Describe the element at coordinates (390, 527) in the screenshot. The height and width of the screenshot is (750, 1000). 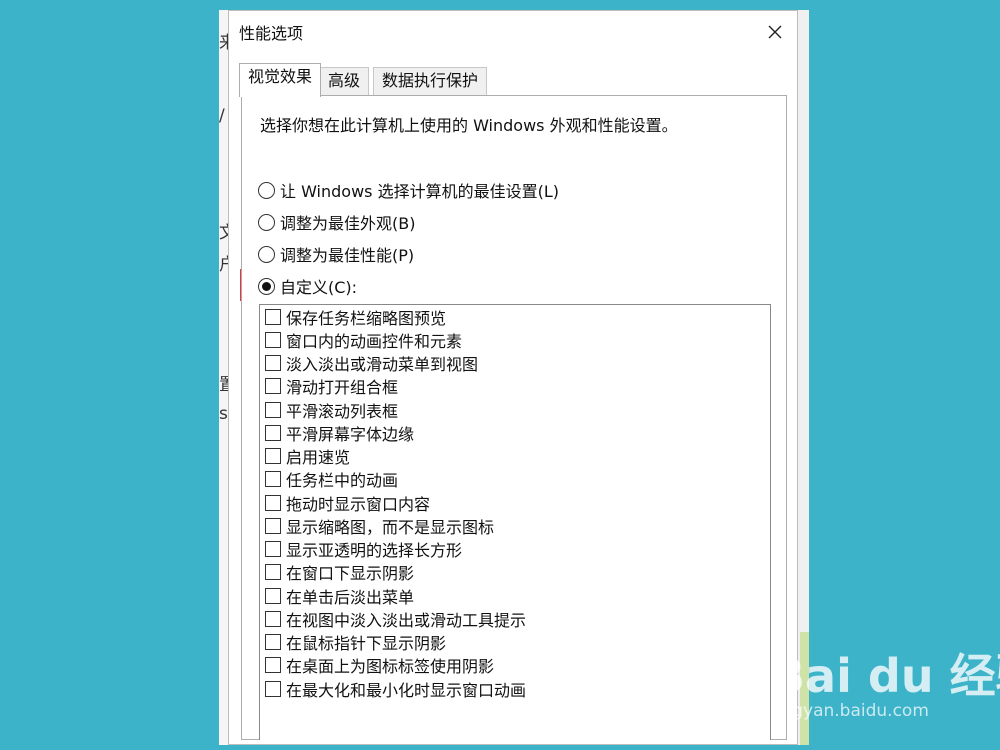
I see `option-label: 显示缩略图，而不是显示图标` at that location.